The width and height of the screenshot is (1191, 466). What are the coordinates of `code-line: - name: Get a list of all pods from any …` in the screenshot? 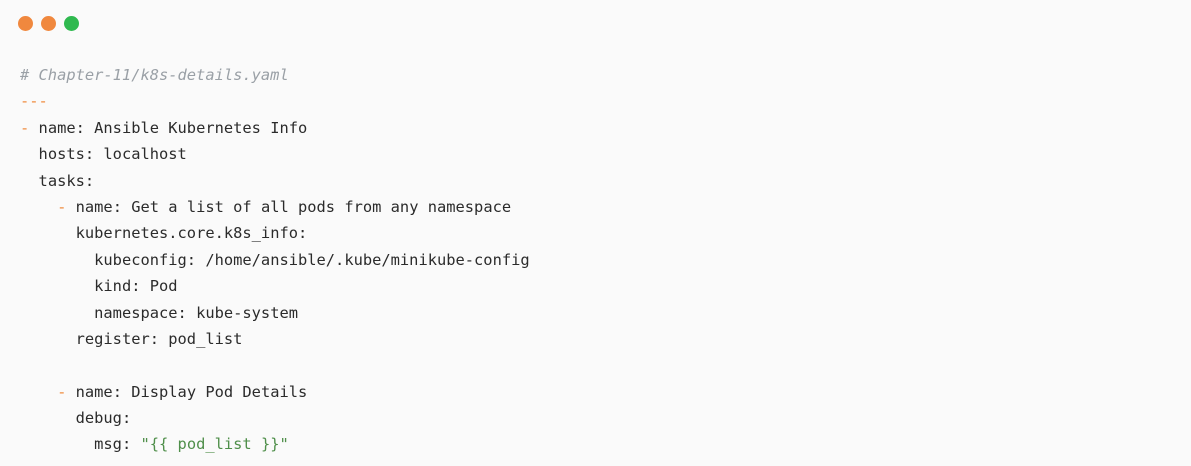 It's located at (275, 207).